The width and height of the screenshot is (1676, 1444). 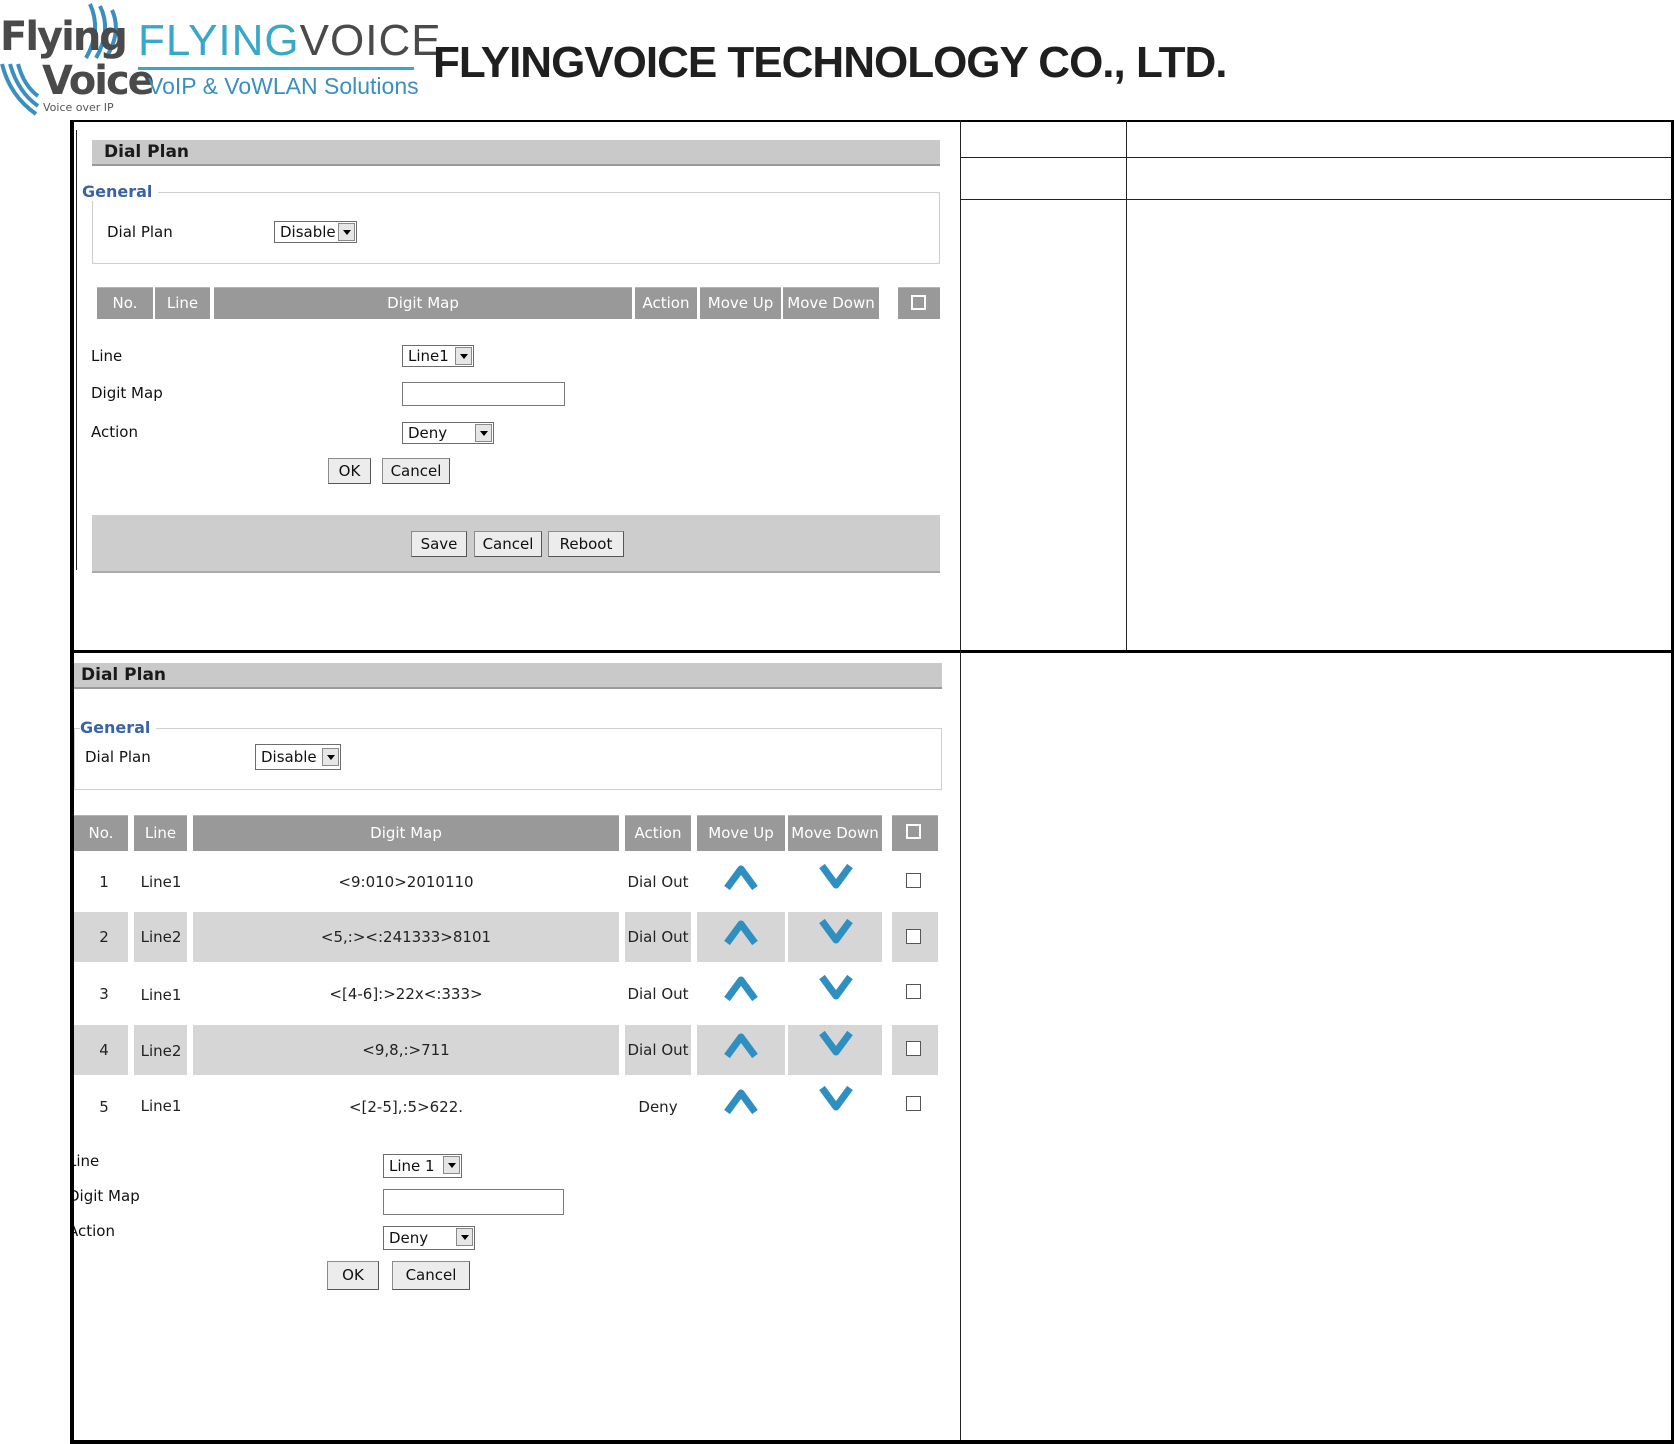 What do you see at coordinates (439, 544) in the screenshot?
I see `save-button: Save` at bounding box center [439, 544].